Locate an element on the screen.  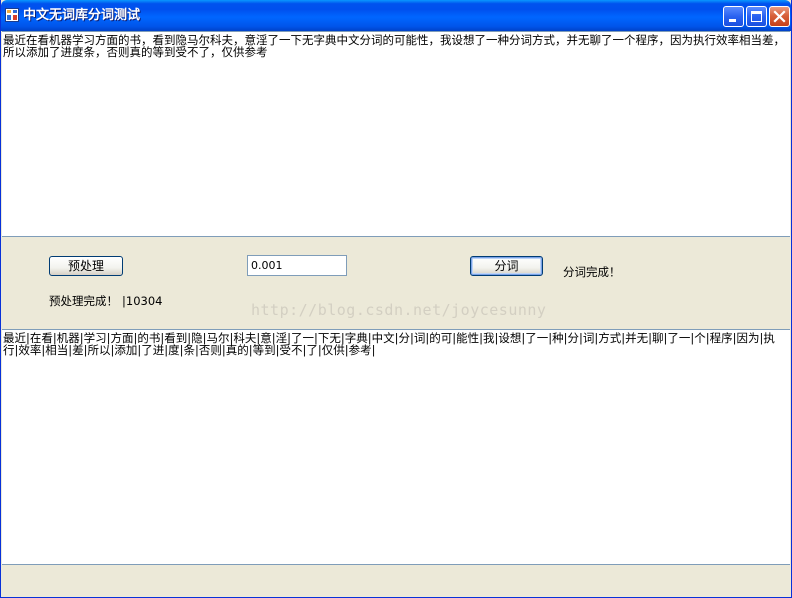
threshold-input is located at coordinates (297, 265).